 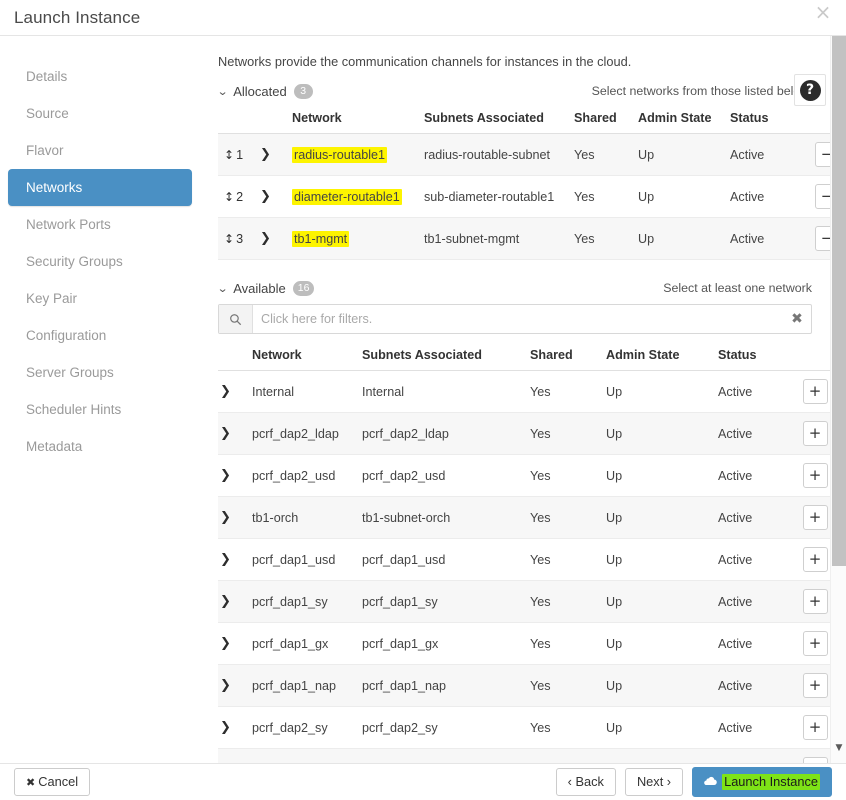 I want to click on cell-subnet: pcrf_dap1_usd, so click(x=440, y=559).